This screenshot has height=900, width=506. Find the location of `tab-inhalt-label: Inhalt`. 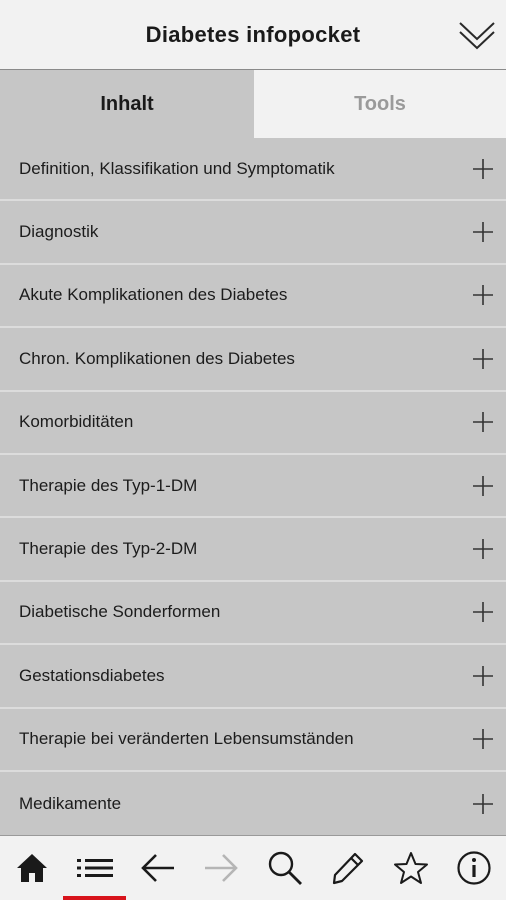

tab-inhalt-label: Inhalt is located at coordinates (127, 103).